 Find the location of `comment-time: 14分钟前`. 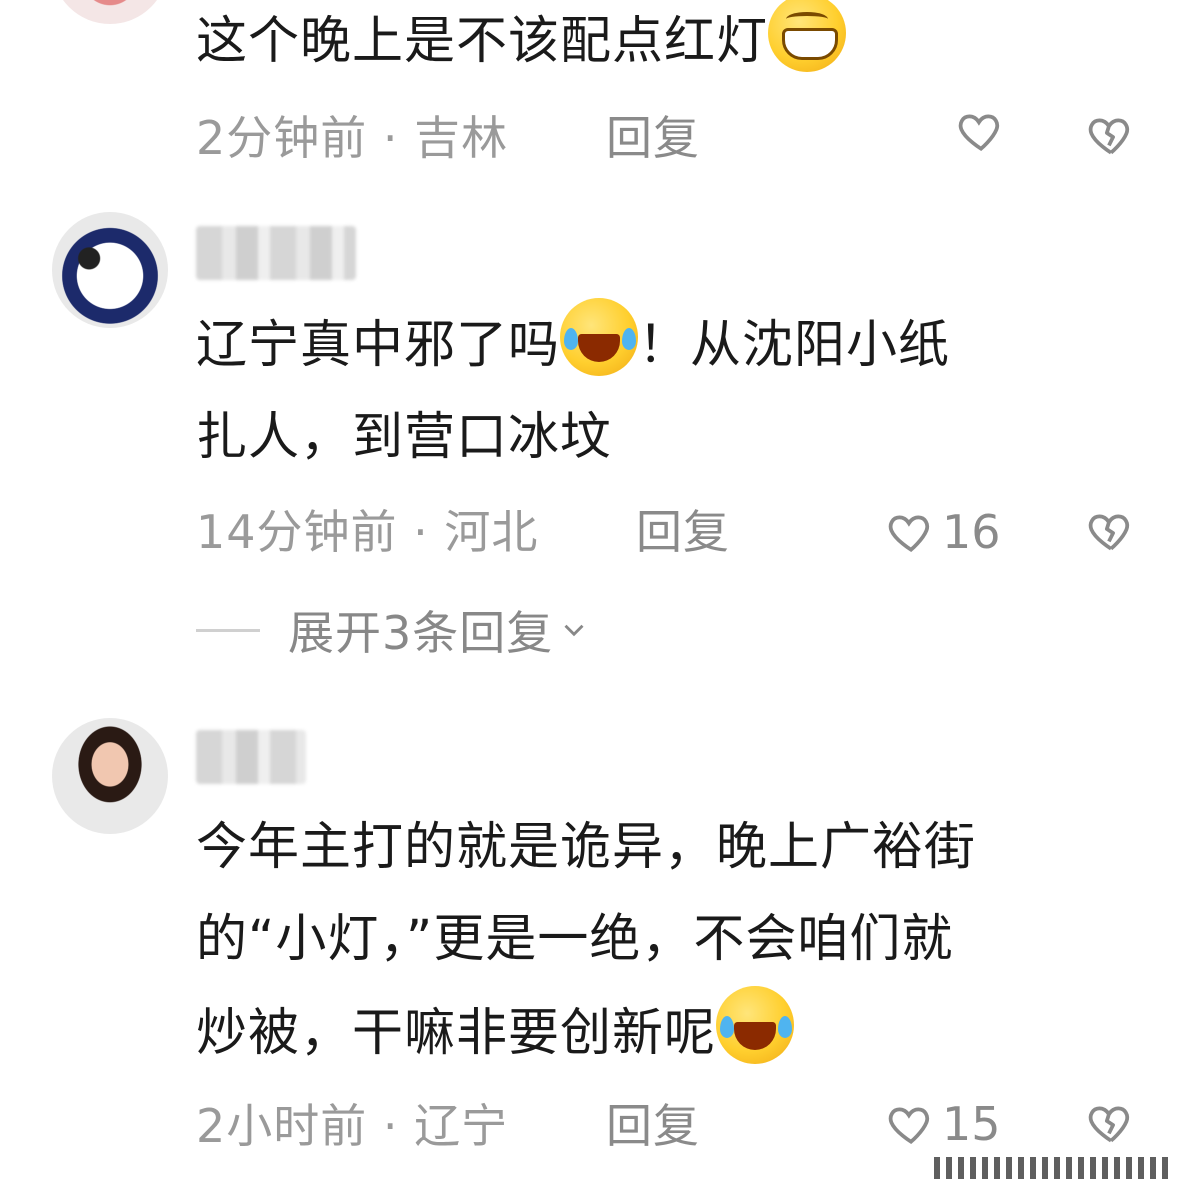

comment-time: 14分钟前 is located at coordinates (297, 532).